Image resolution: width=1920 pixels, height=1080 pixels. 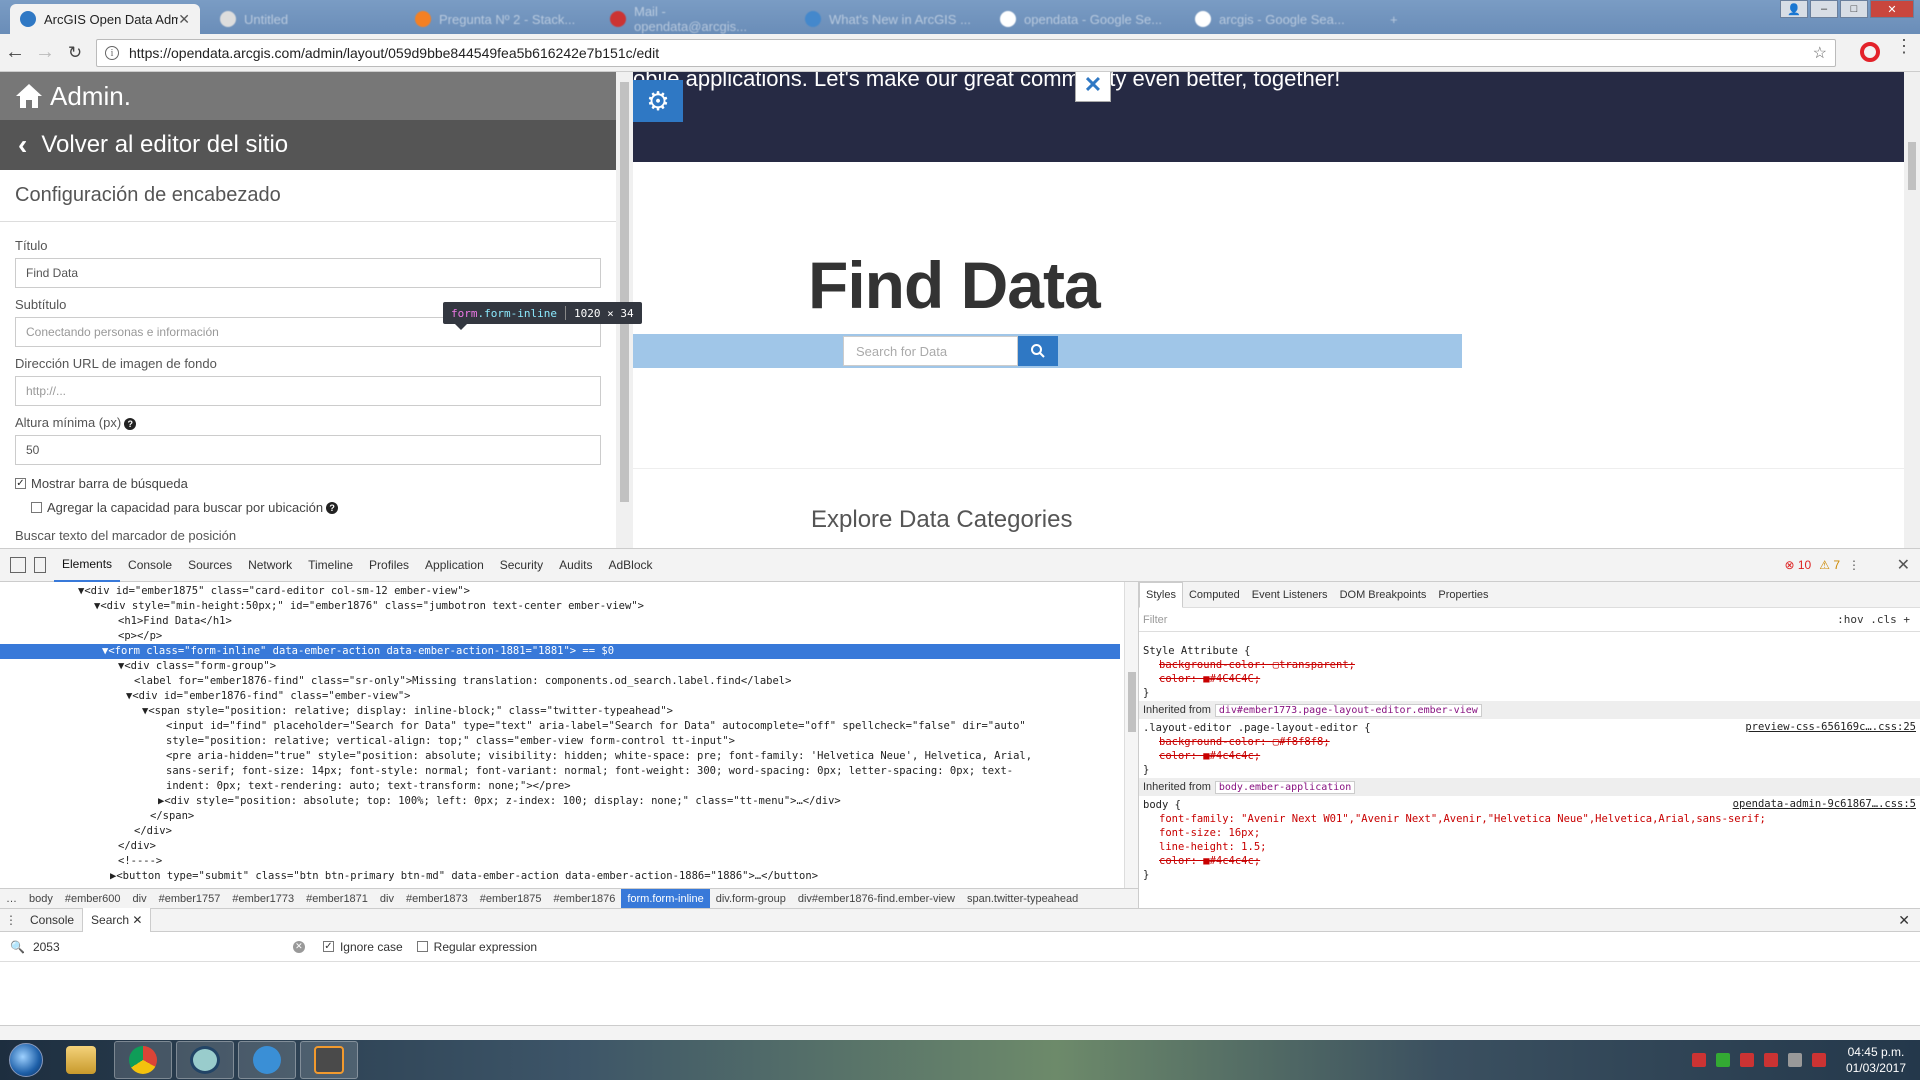 What do you see at coordinates (1131, 735) in the screenshot?
I see `elements-scrollbar` at bounding box center [1131, 735].